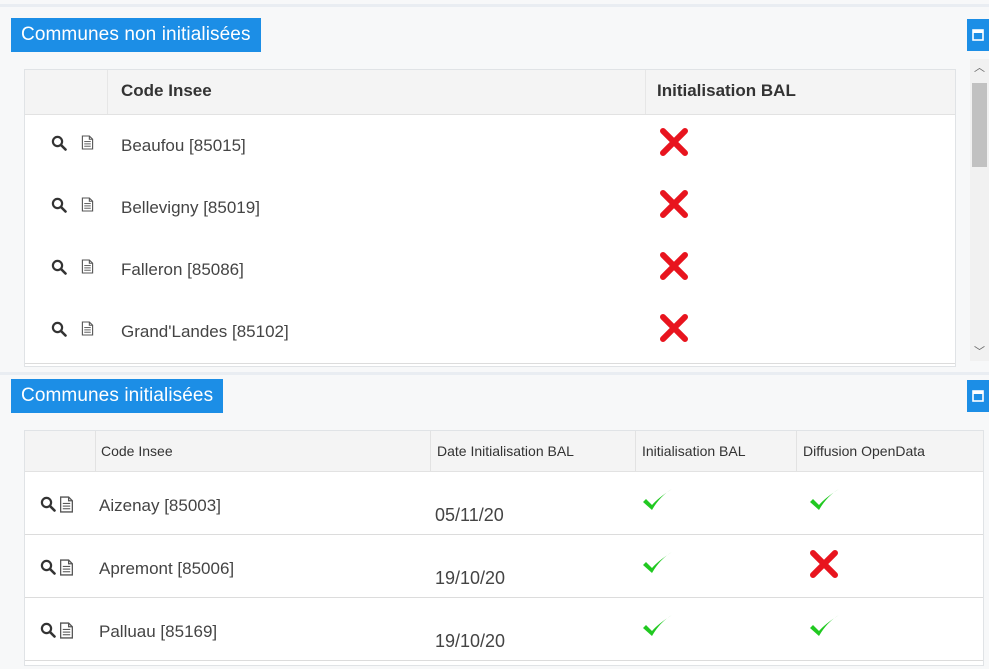  Describe the element at coordinates (504, 503) in the screenshot. I see `table-row: Aizenay [85003] 05/11/20` at that location.